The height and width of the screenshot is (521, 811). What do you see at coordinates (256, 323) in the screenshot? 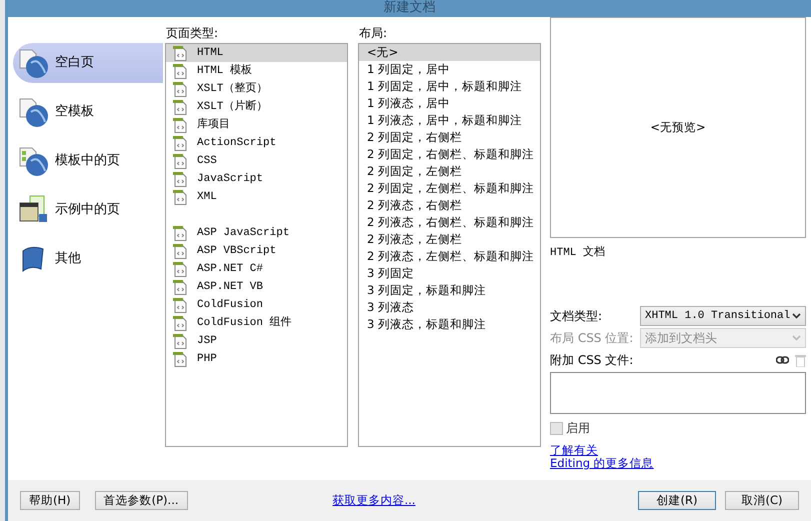
I see `list-item: ColdFusion 组件` at bounding box center [256, 323].